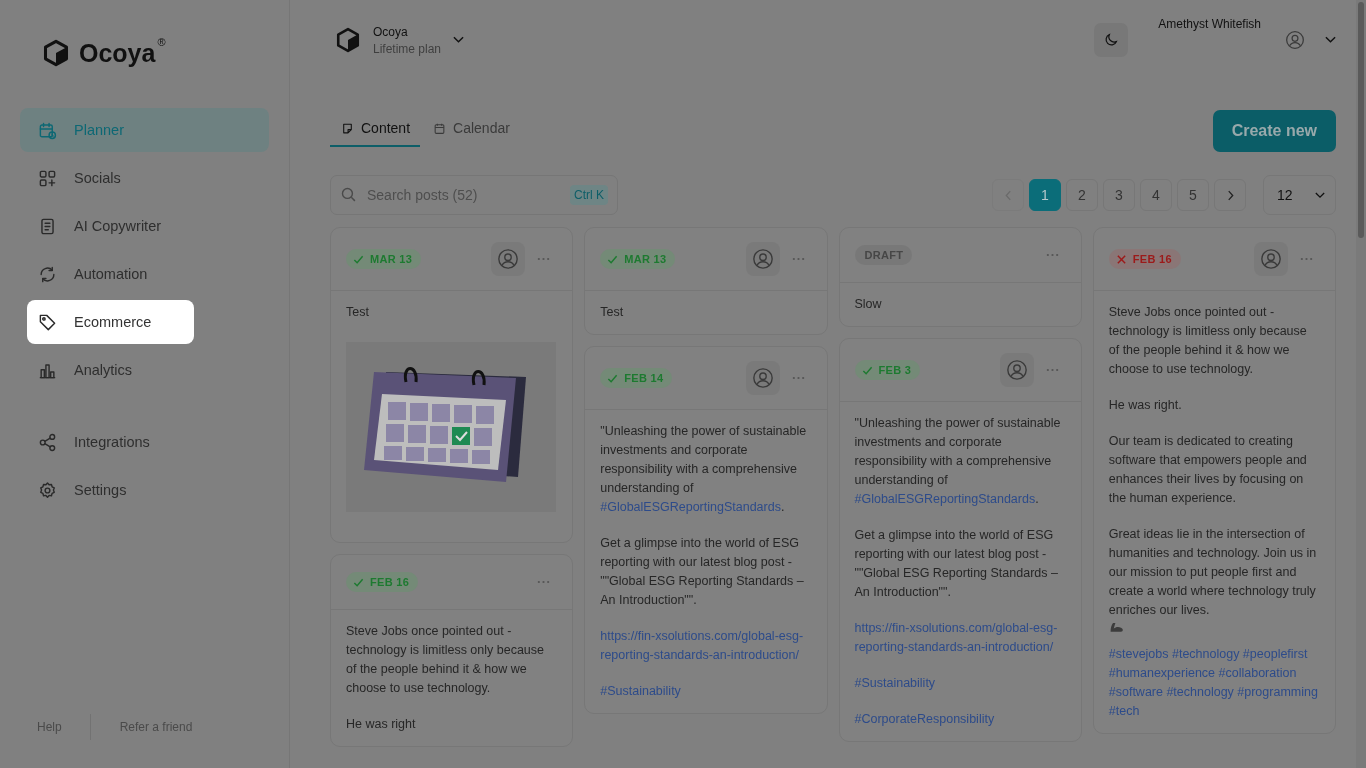 This screenshot has height=768, width=1366. Describe the element at coordinates (47, 322) in the screenshot. I see `tag-icon` at that location.